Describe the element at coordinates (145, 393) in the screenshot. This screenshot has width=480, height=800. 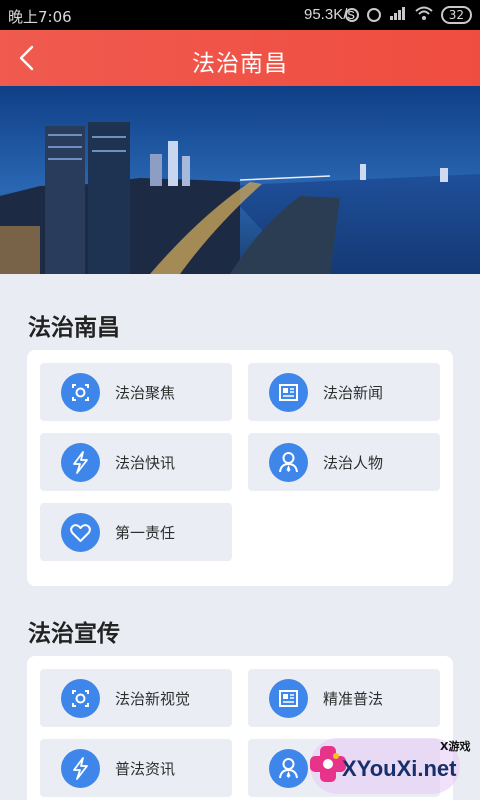
I see `tile-label: 法治聚焦` at that location.